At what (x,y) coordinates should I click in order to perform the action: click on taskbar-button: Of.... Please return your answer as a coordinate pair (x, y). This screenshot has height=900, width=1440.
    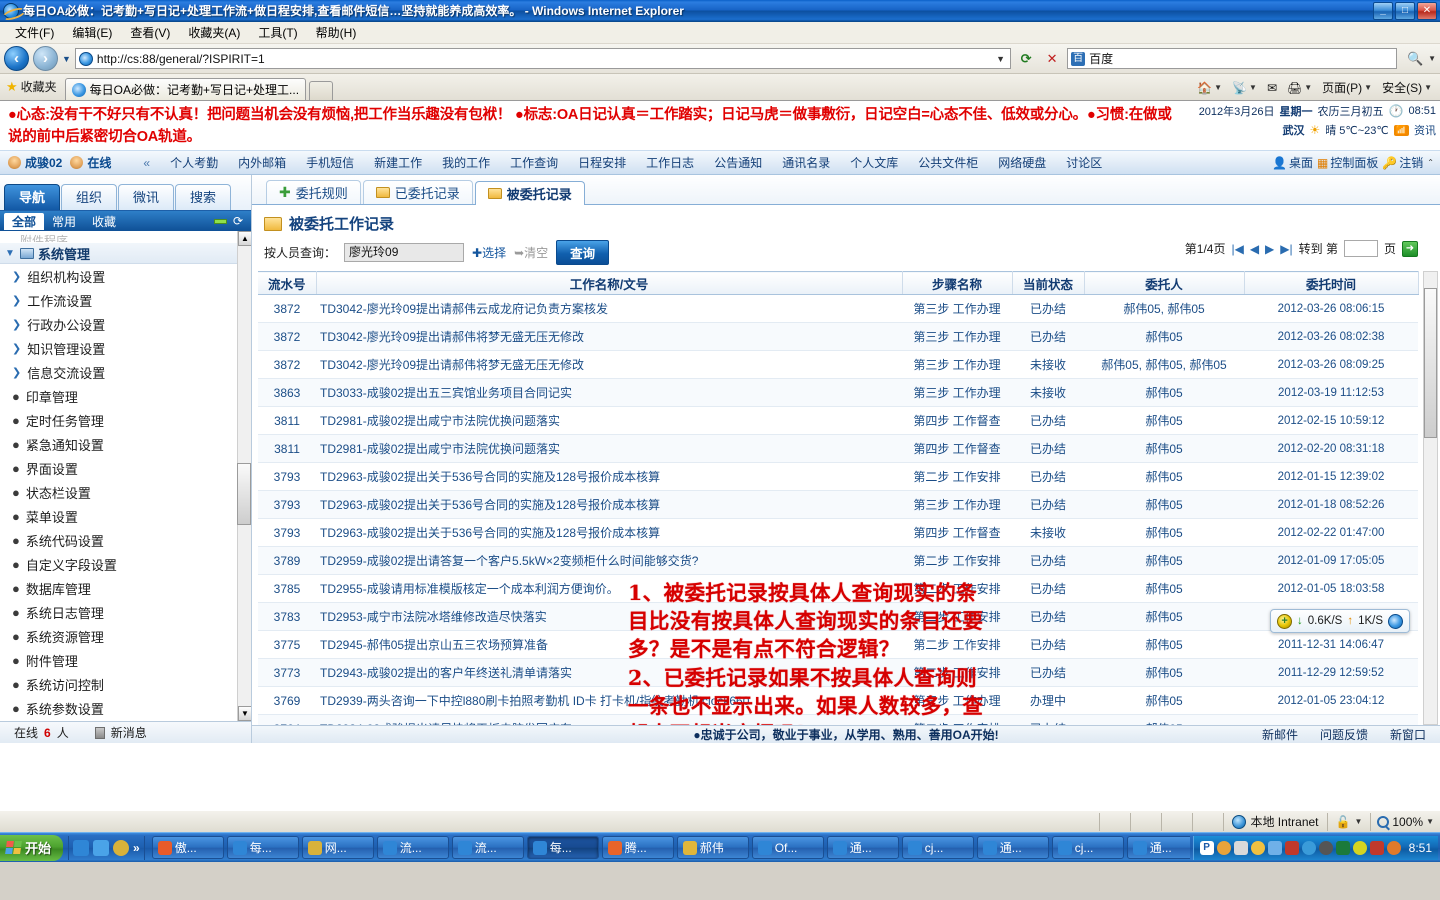
    Looking at the image, I should click on (787, 847).